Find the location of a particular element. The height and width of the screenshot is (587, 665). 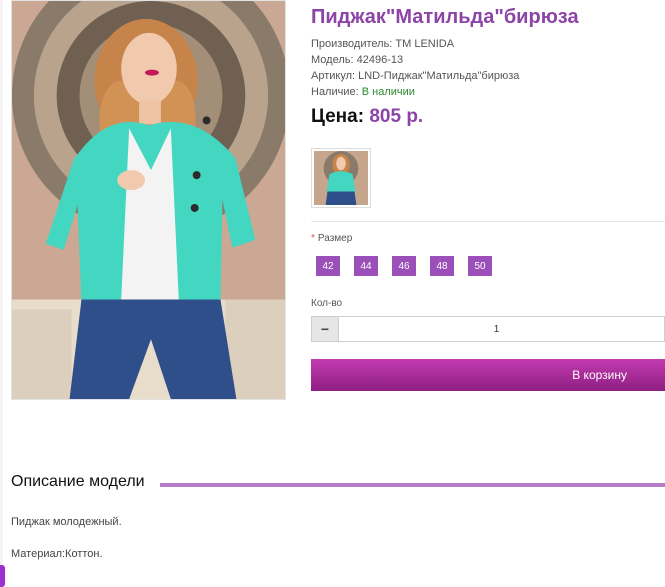

page-left-edge is located at coordinates (2, 293).